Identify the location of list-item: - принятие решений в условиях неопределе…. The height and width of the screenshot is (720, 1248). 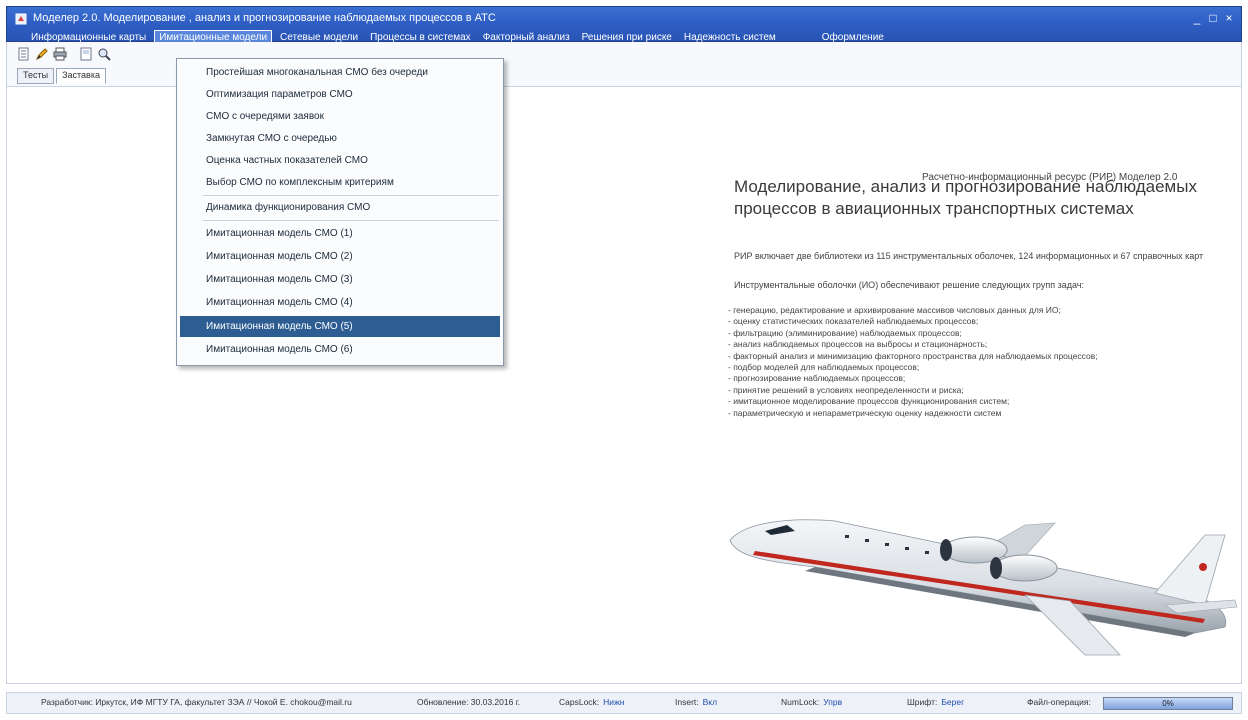
(846, 389).